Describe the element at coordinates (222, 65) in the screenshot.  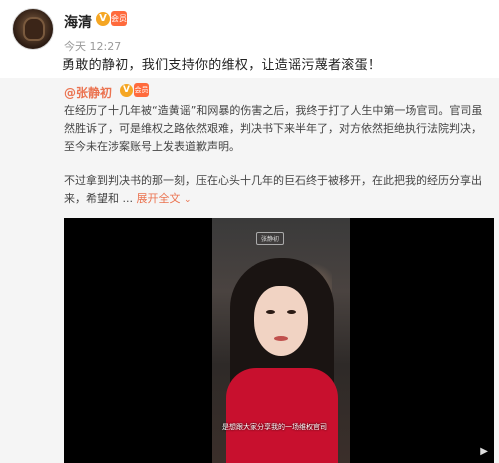
I see `post-text: 勇敢的静初，我们支持你的维权，让造谣污蔑者滚蛋！` at that location.